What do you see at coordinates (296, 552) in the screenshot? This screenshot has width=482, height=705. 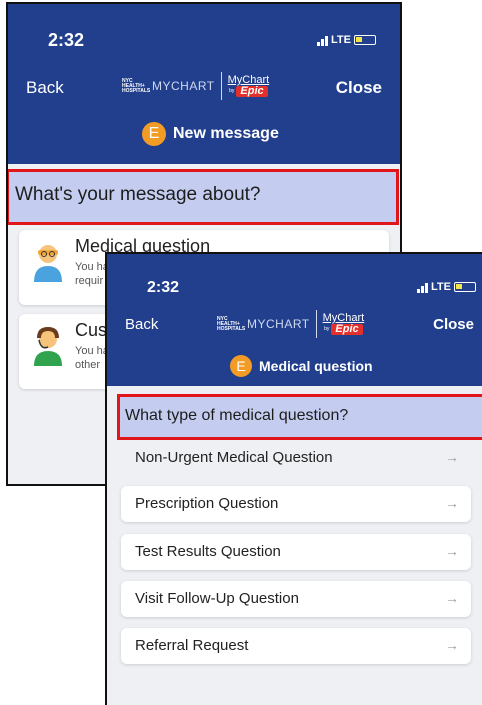 I see `option-test-results-question: Test Results Question →` at bounding box center [296, 552].